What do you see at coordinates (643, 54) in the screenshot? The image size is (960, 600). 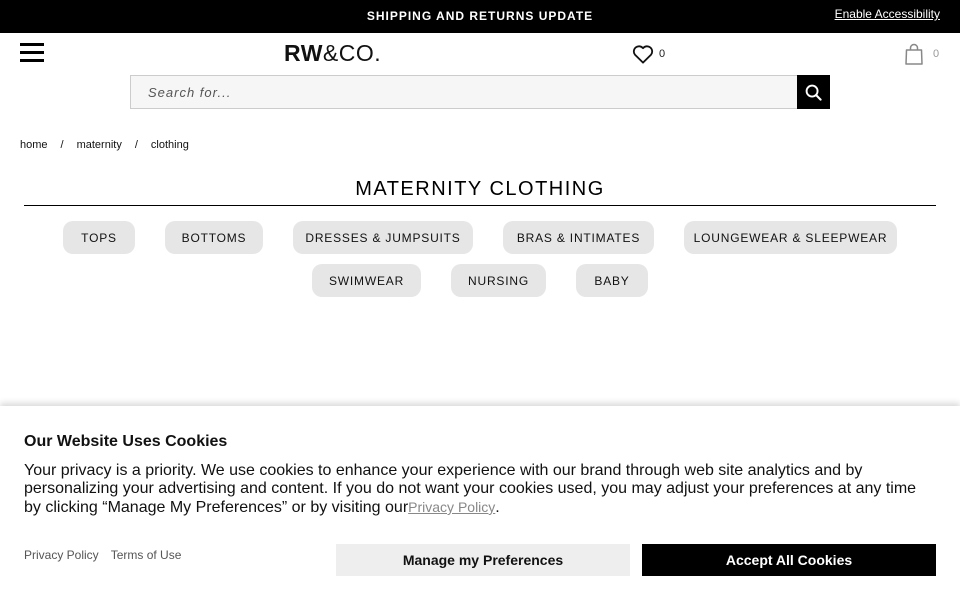 I see `heart-icon` at bounding box center [643, 54].